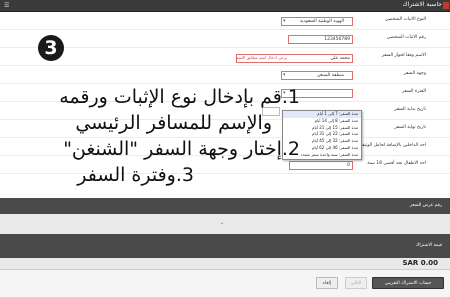 The image size is (450, 297). I want to click on calculate-subscription-button: حساب الاشتراك التقريبي, so click(408, 283).